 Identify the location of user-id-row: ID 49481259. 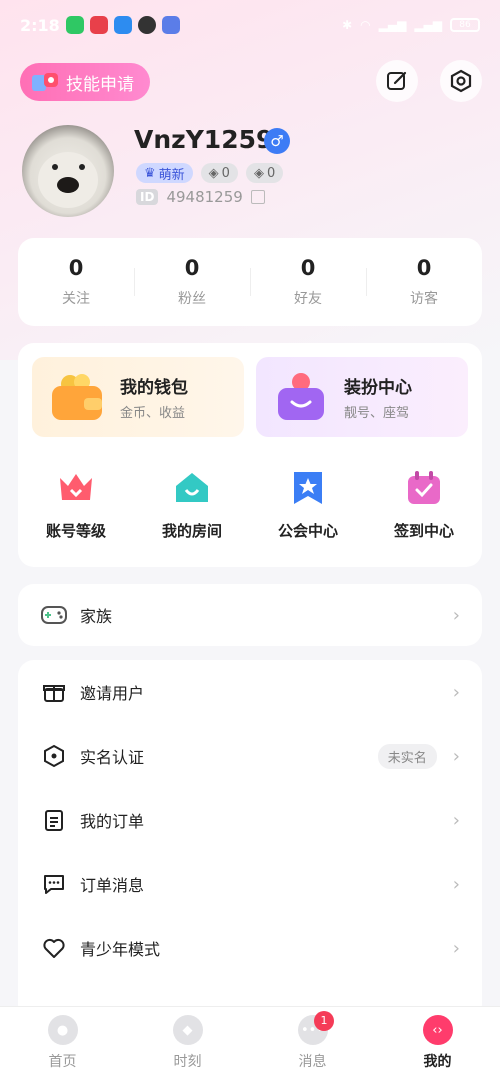
(200, 197).